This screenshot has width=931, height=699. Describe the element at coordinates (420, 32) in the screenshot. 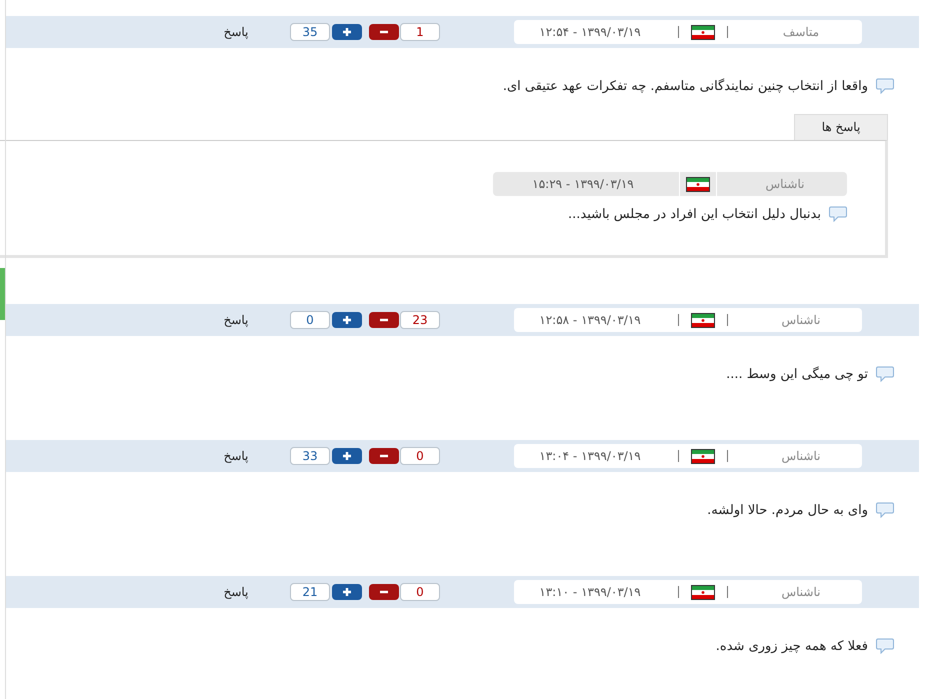

I see `dislike-count: 1` at that location.